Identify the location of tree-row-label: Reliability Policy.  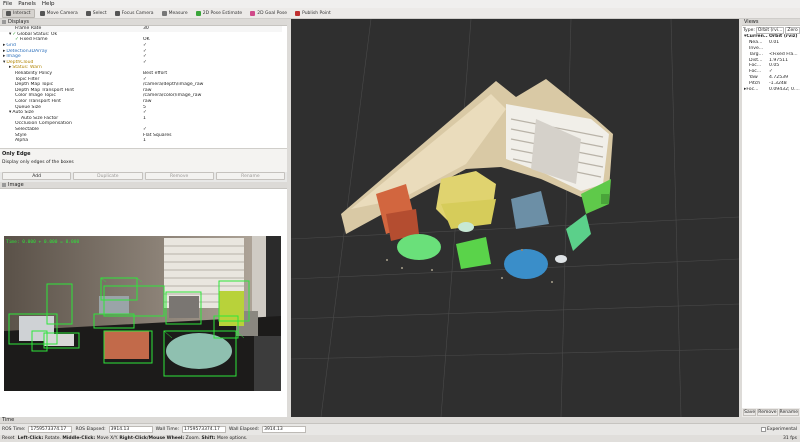
(34, 74).